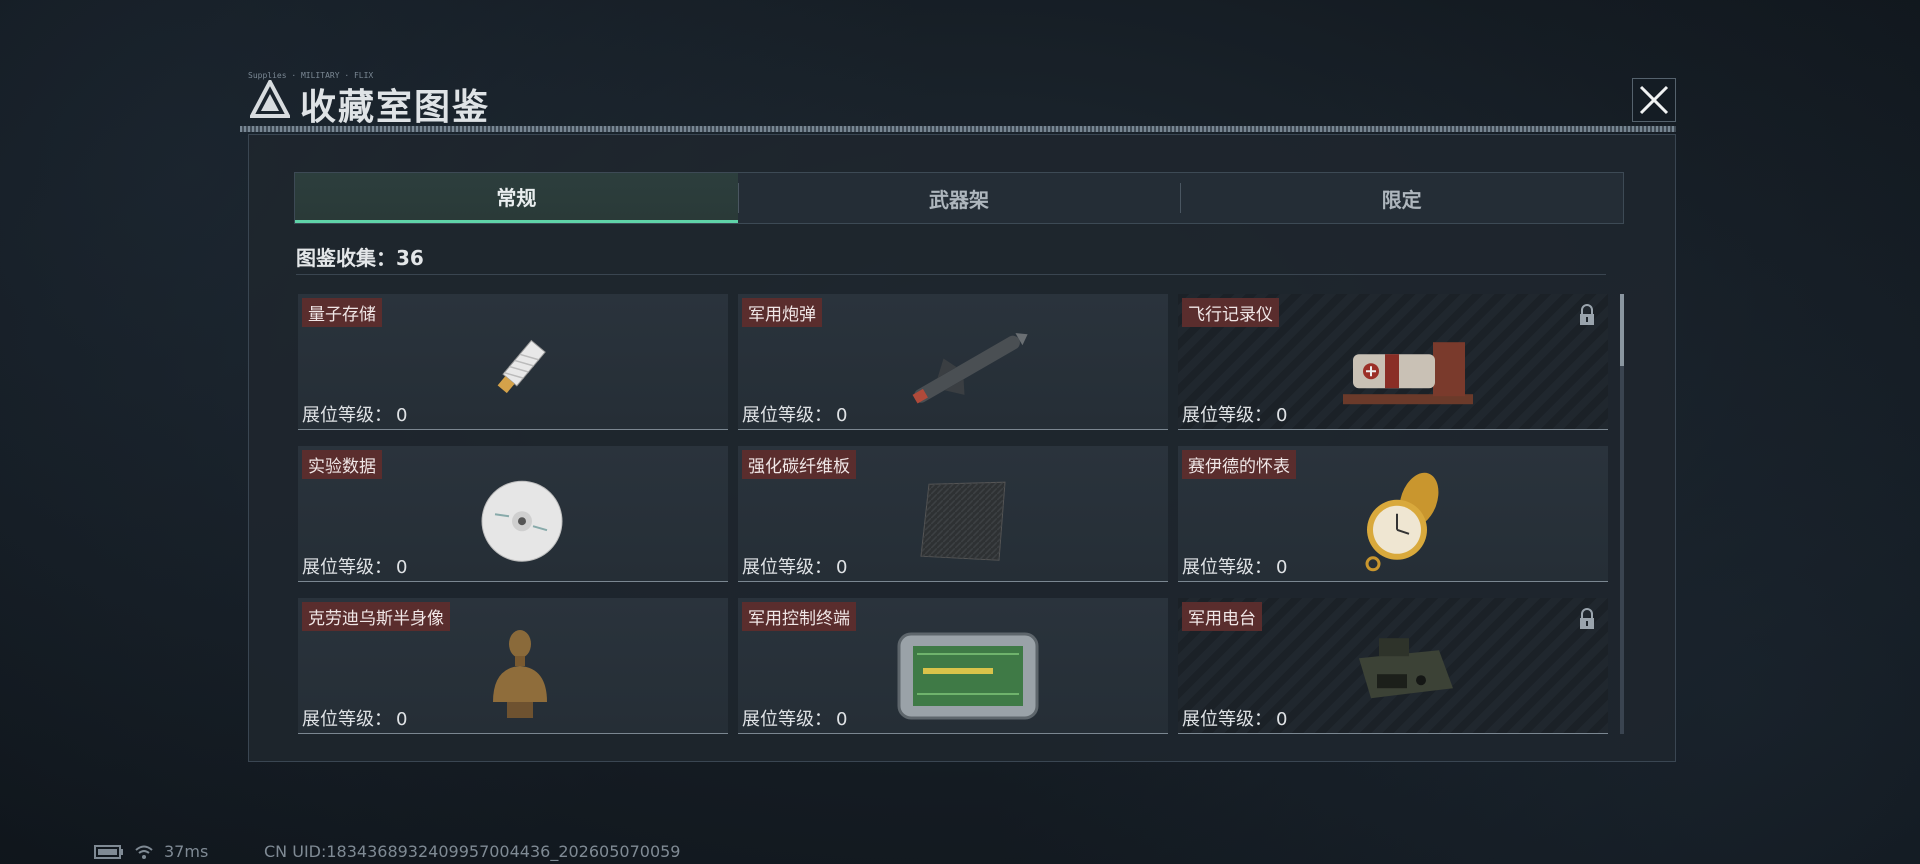 This screenshot has height=864, width=1920. What do you see at coordinates (342, 312) in the screenshot?
I see `item-name: 量子存储` at bounding box center [342, 312].